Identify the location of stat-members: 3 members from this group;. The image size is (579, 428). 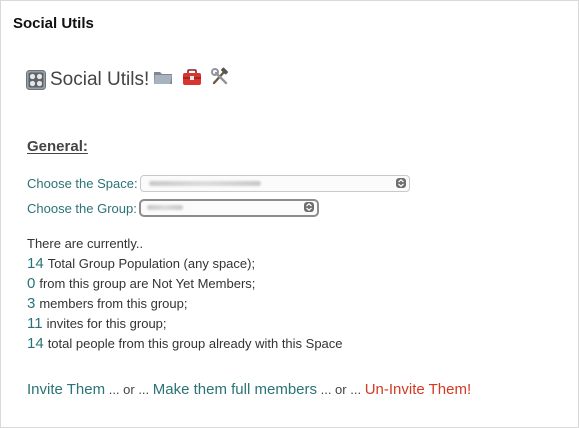
(185, 304).